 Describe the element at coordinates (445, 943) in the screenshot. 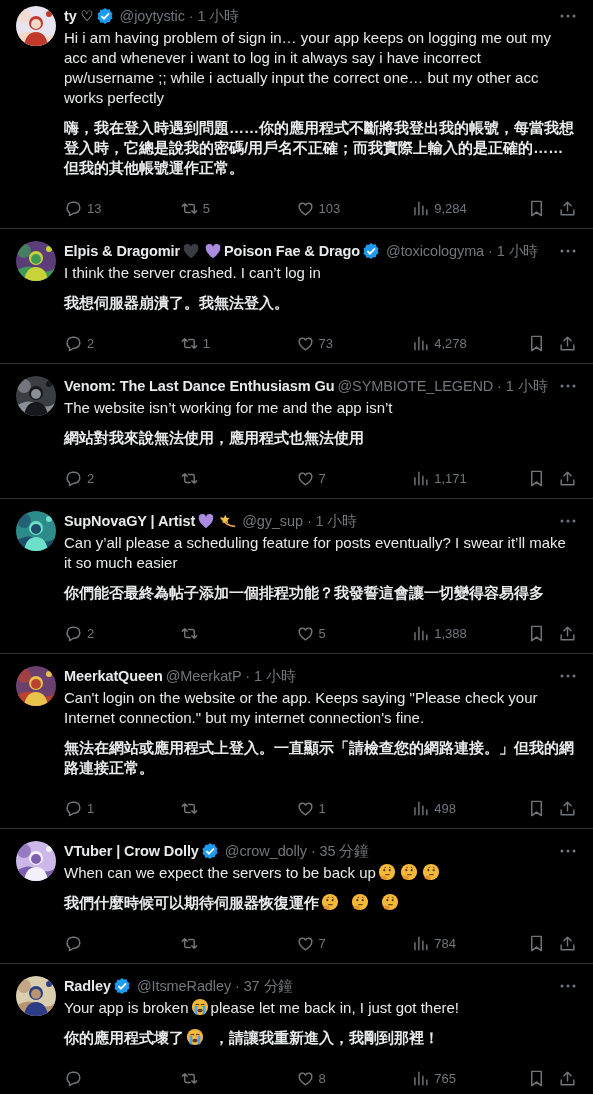

I see `views-count: 784` at that location.